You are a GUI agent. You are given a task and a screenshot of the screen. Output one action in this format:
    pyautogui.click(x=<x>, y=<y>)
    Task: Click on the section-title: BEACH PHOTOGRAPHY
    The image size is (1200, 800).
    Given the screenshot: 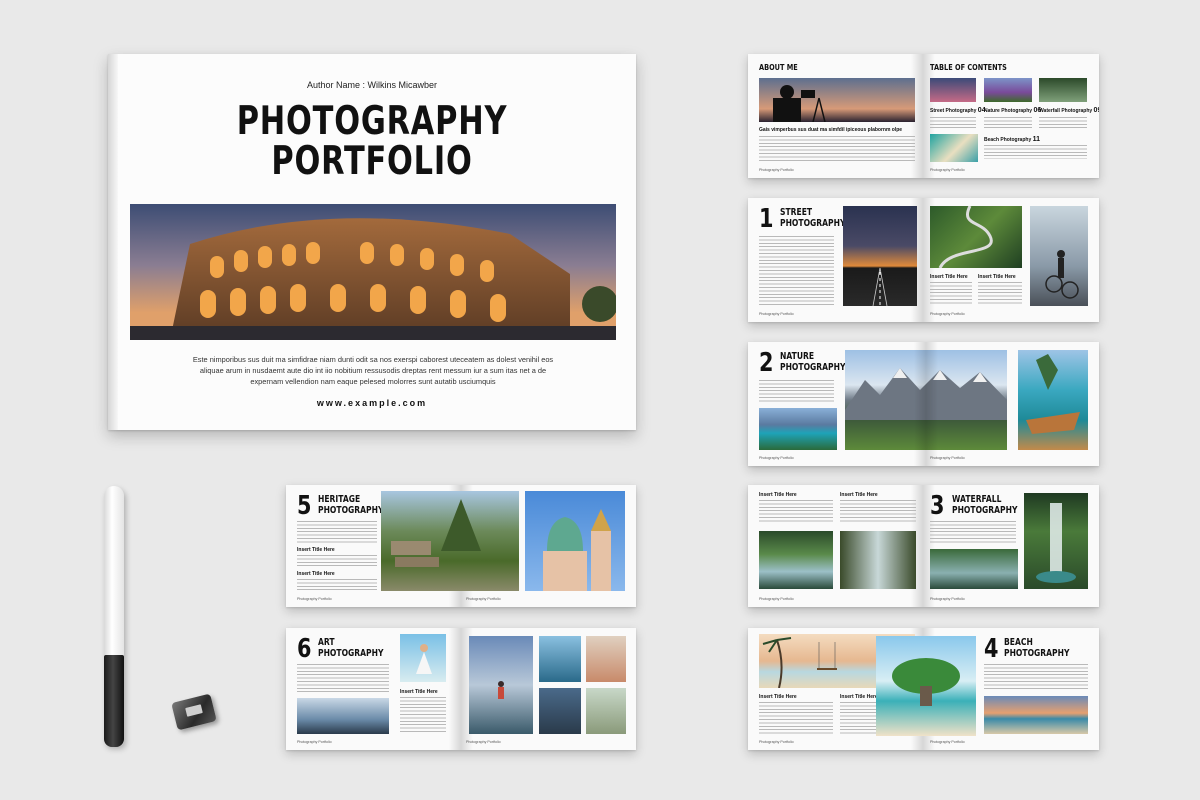 What is the action you would take?
    pyautogui.click(x=1036, y=648)
    